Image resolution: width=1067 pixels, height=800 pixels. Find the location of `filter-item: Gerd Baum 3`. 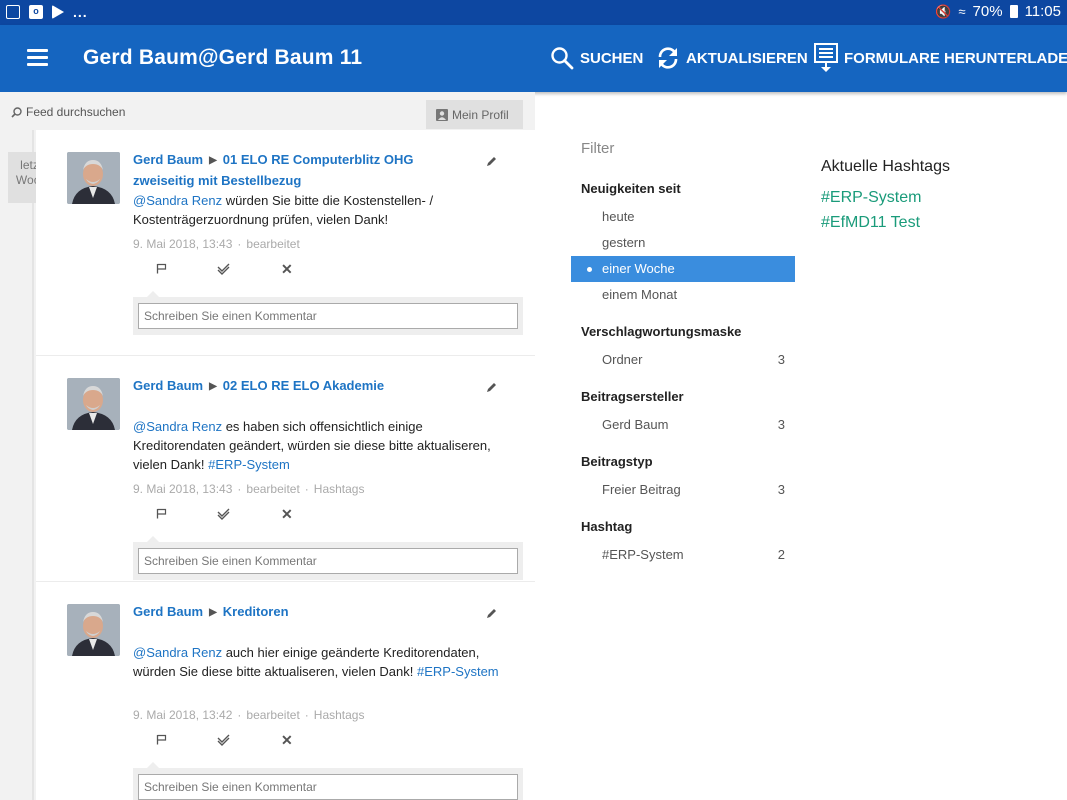

filter-item: Gerd Baum 3 is located at coordinates (683, 425).